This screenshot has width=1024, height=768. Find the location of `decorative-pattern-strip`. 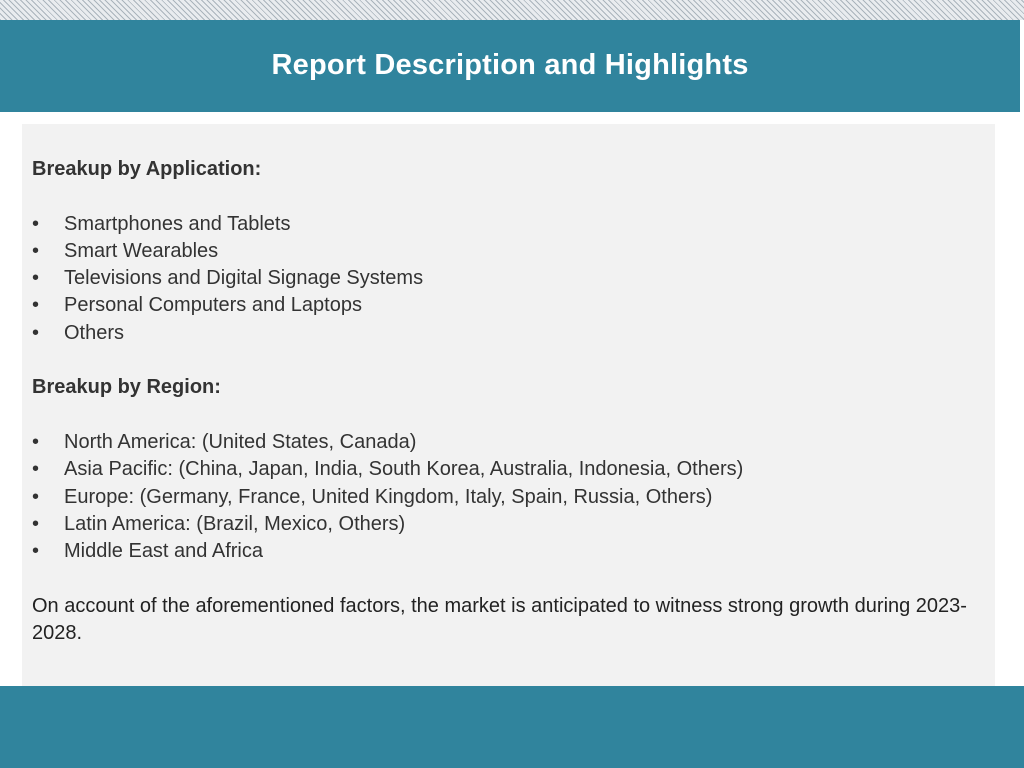

decorative-pattern-strip is located at coordinates (512, 10).